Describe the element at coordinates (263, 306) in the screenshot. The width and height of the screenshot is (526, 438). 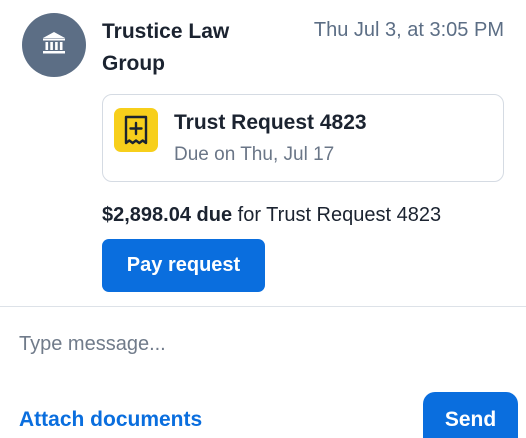
I see `composer-divider` at that location.